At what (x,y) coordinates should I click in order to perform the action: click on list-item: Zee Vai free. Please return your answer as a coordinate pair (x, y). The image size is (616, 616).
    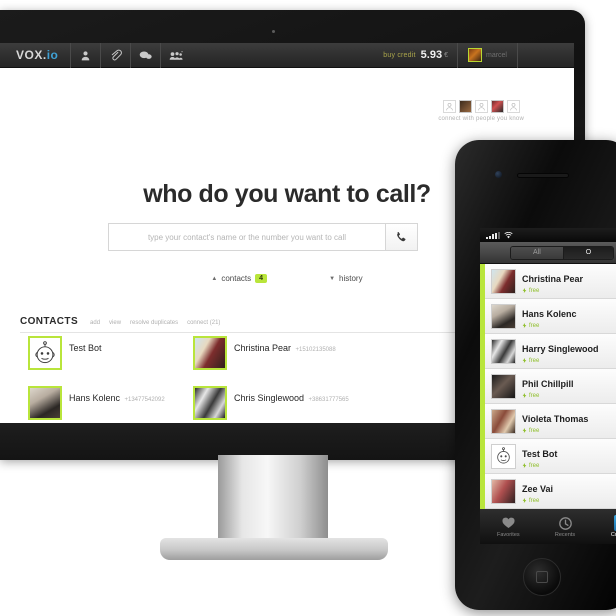
    Looking at the image, I should click on (550, 491).